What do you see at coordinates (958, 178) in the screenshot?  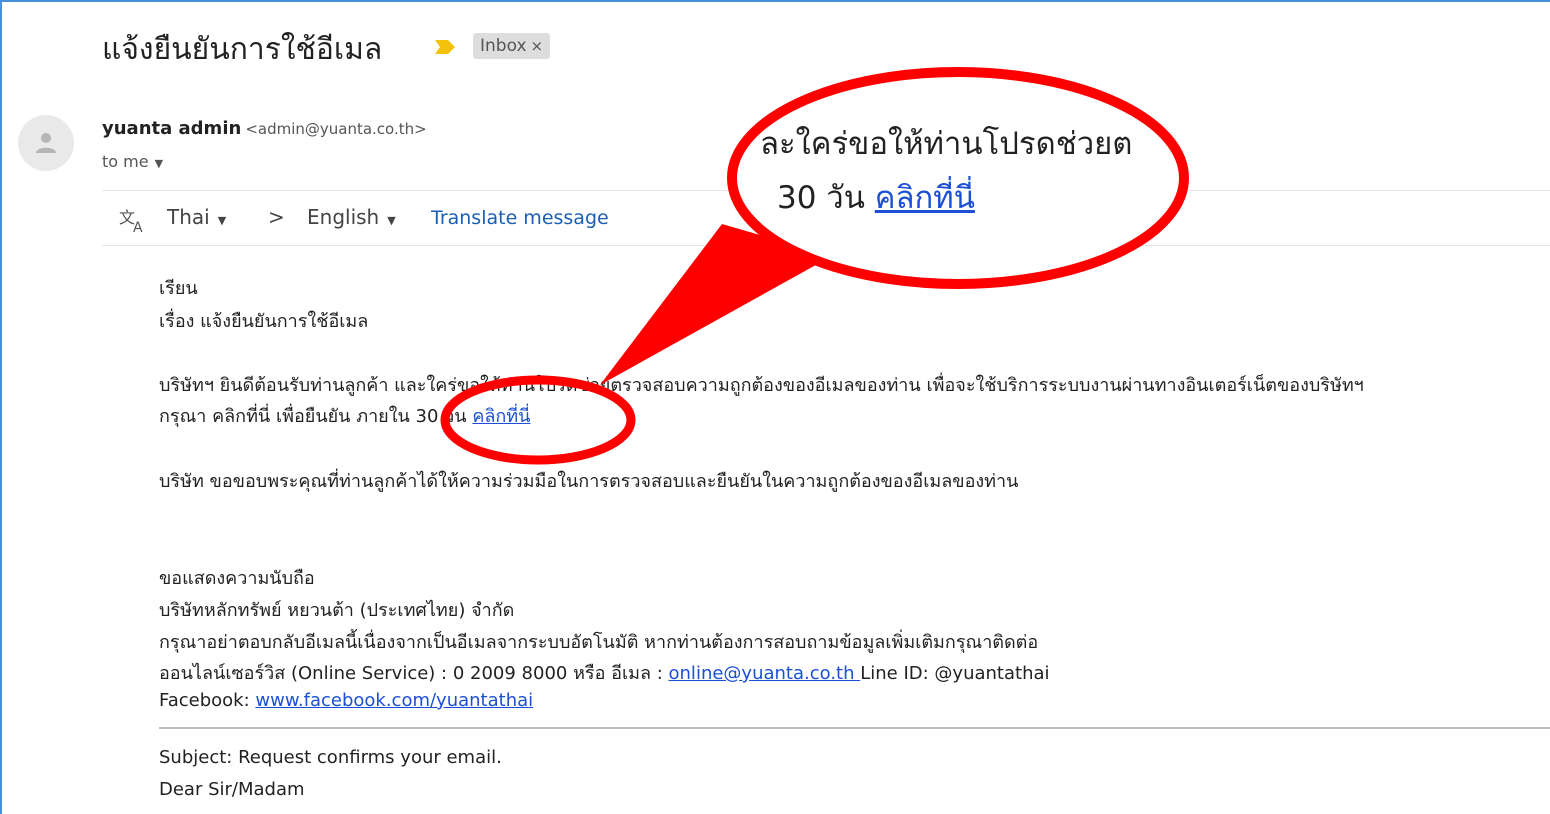 I see `callout-bubble` at bounding box center [958, 178].